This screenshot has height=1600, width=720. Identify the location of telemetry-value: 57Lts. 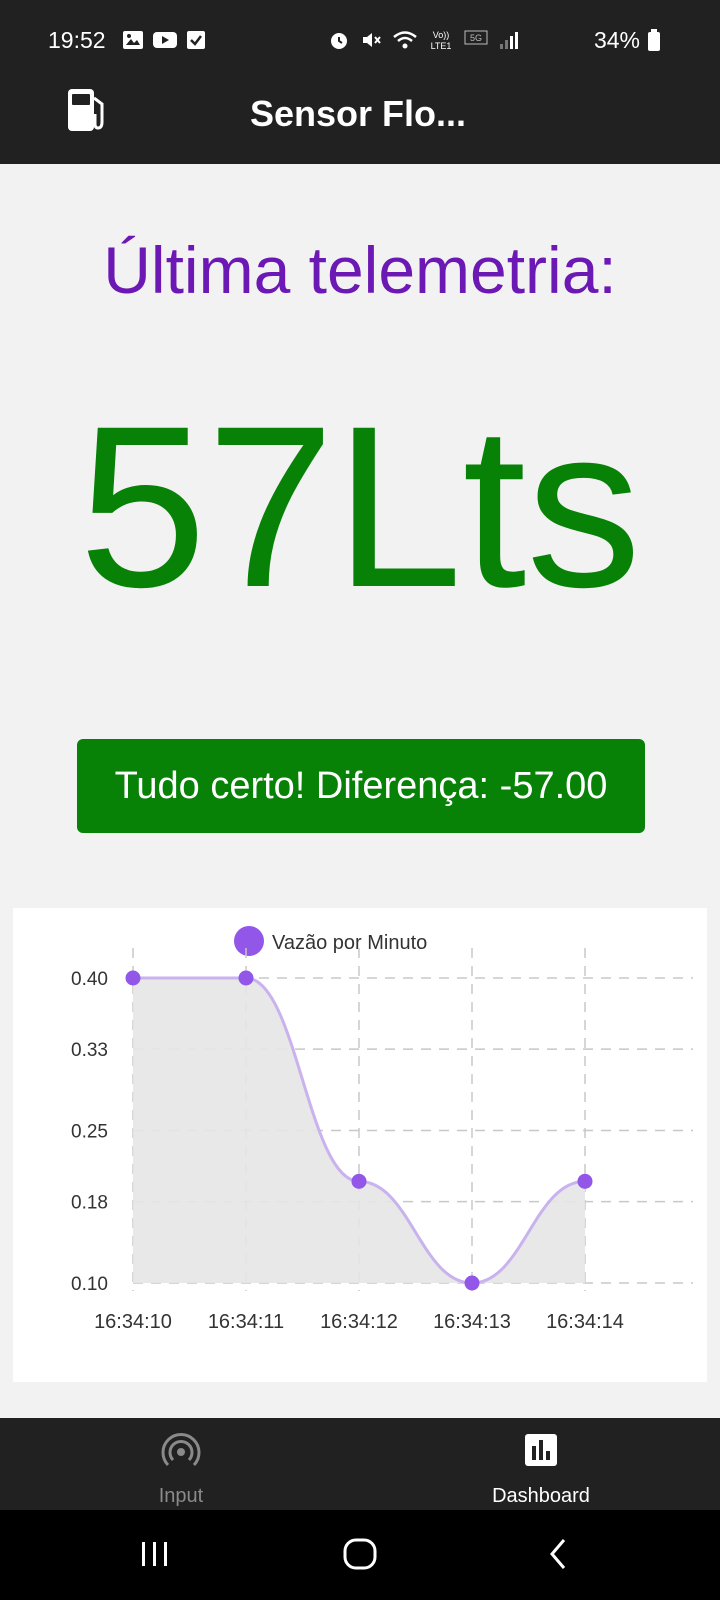
(360, 506).